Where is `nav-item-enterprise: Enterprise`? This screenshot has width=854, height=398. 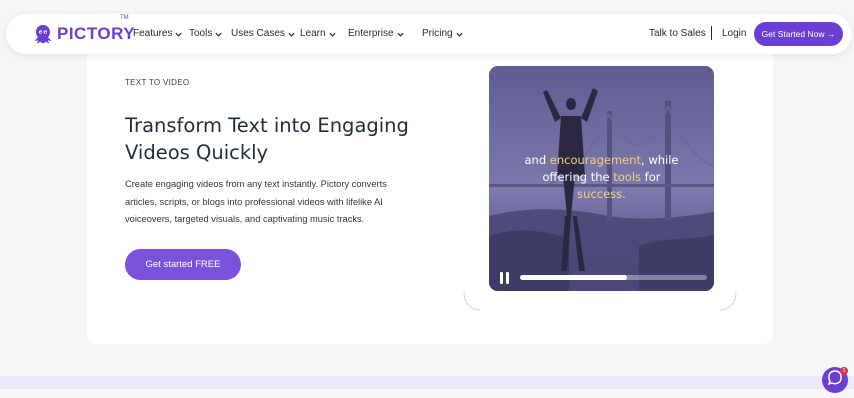 nav-item-enterprise: Enterprise is located at coordinates (376, 33).